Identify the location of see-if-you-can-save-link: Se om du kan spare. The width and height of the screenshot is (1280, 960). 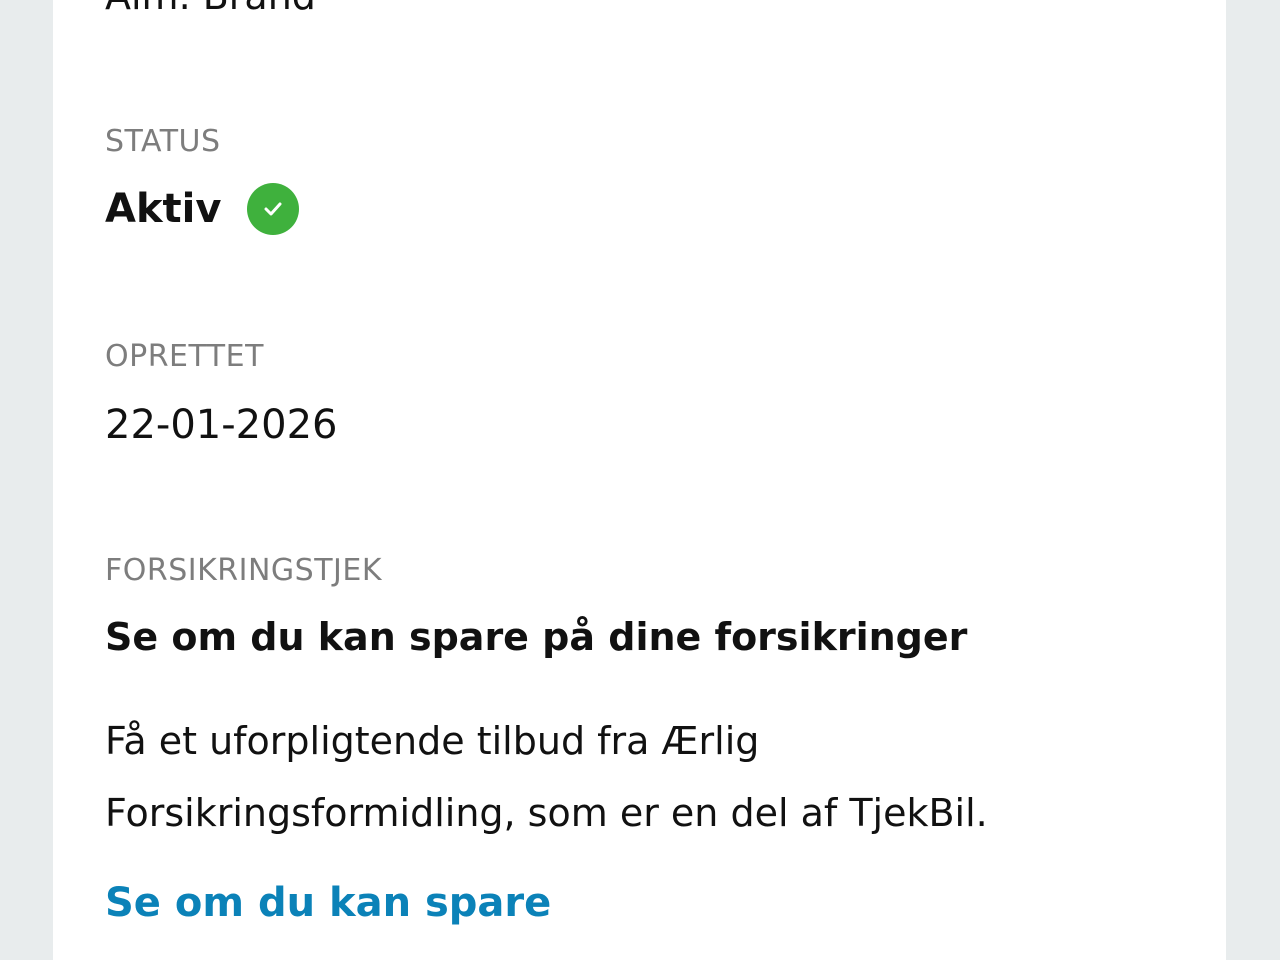
(328, 903).